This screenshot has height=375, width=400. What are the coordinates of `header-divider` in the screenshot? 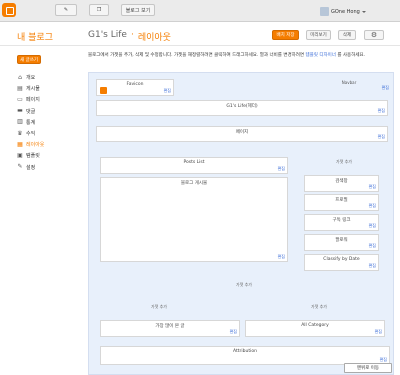 It's located at (200, 45).